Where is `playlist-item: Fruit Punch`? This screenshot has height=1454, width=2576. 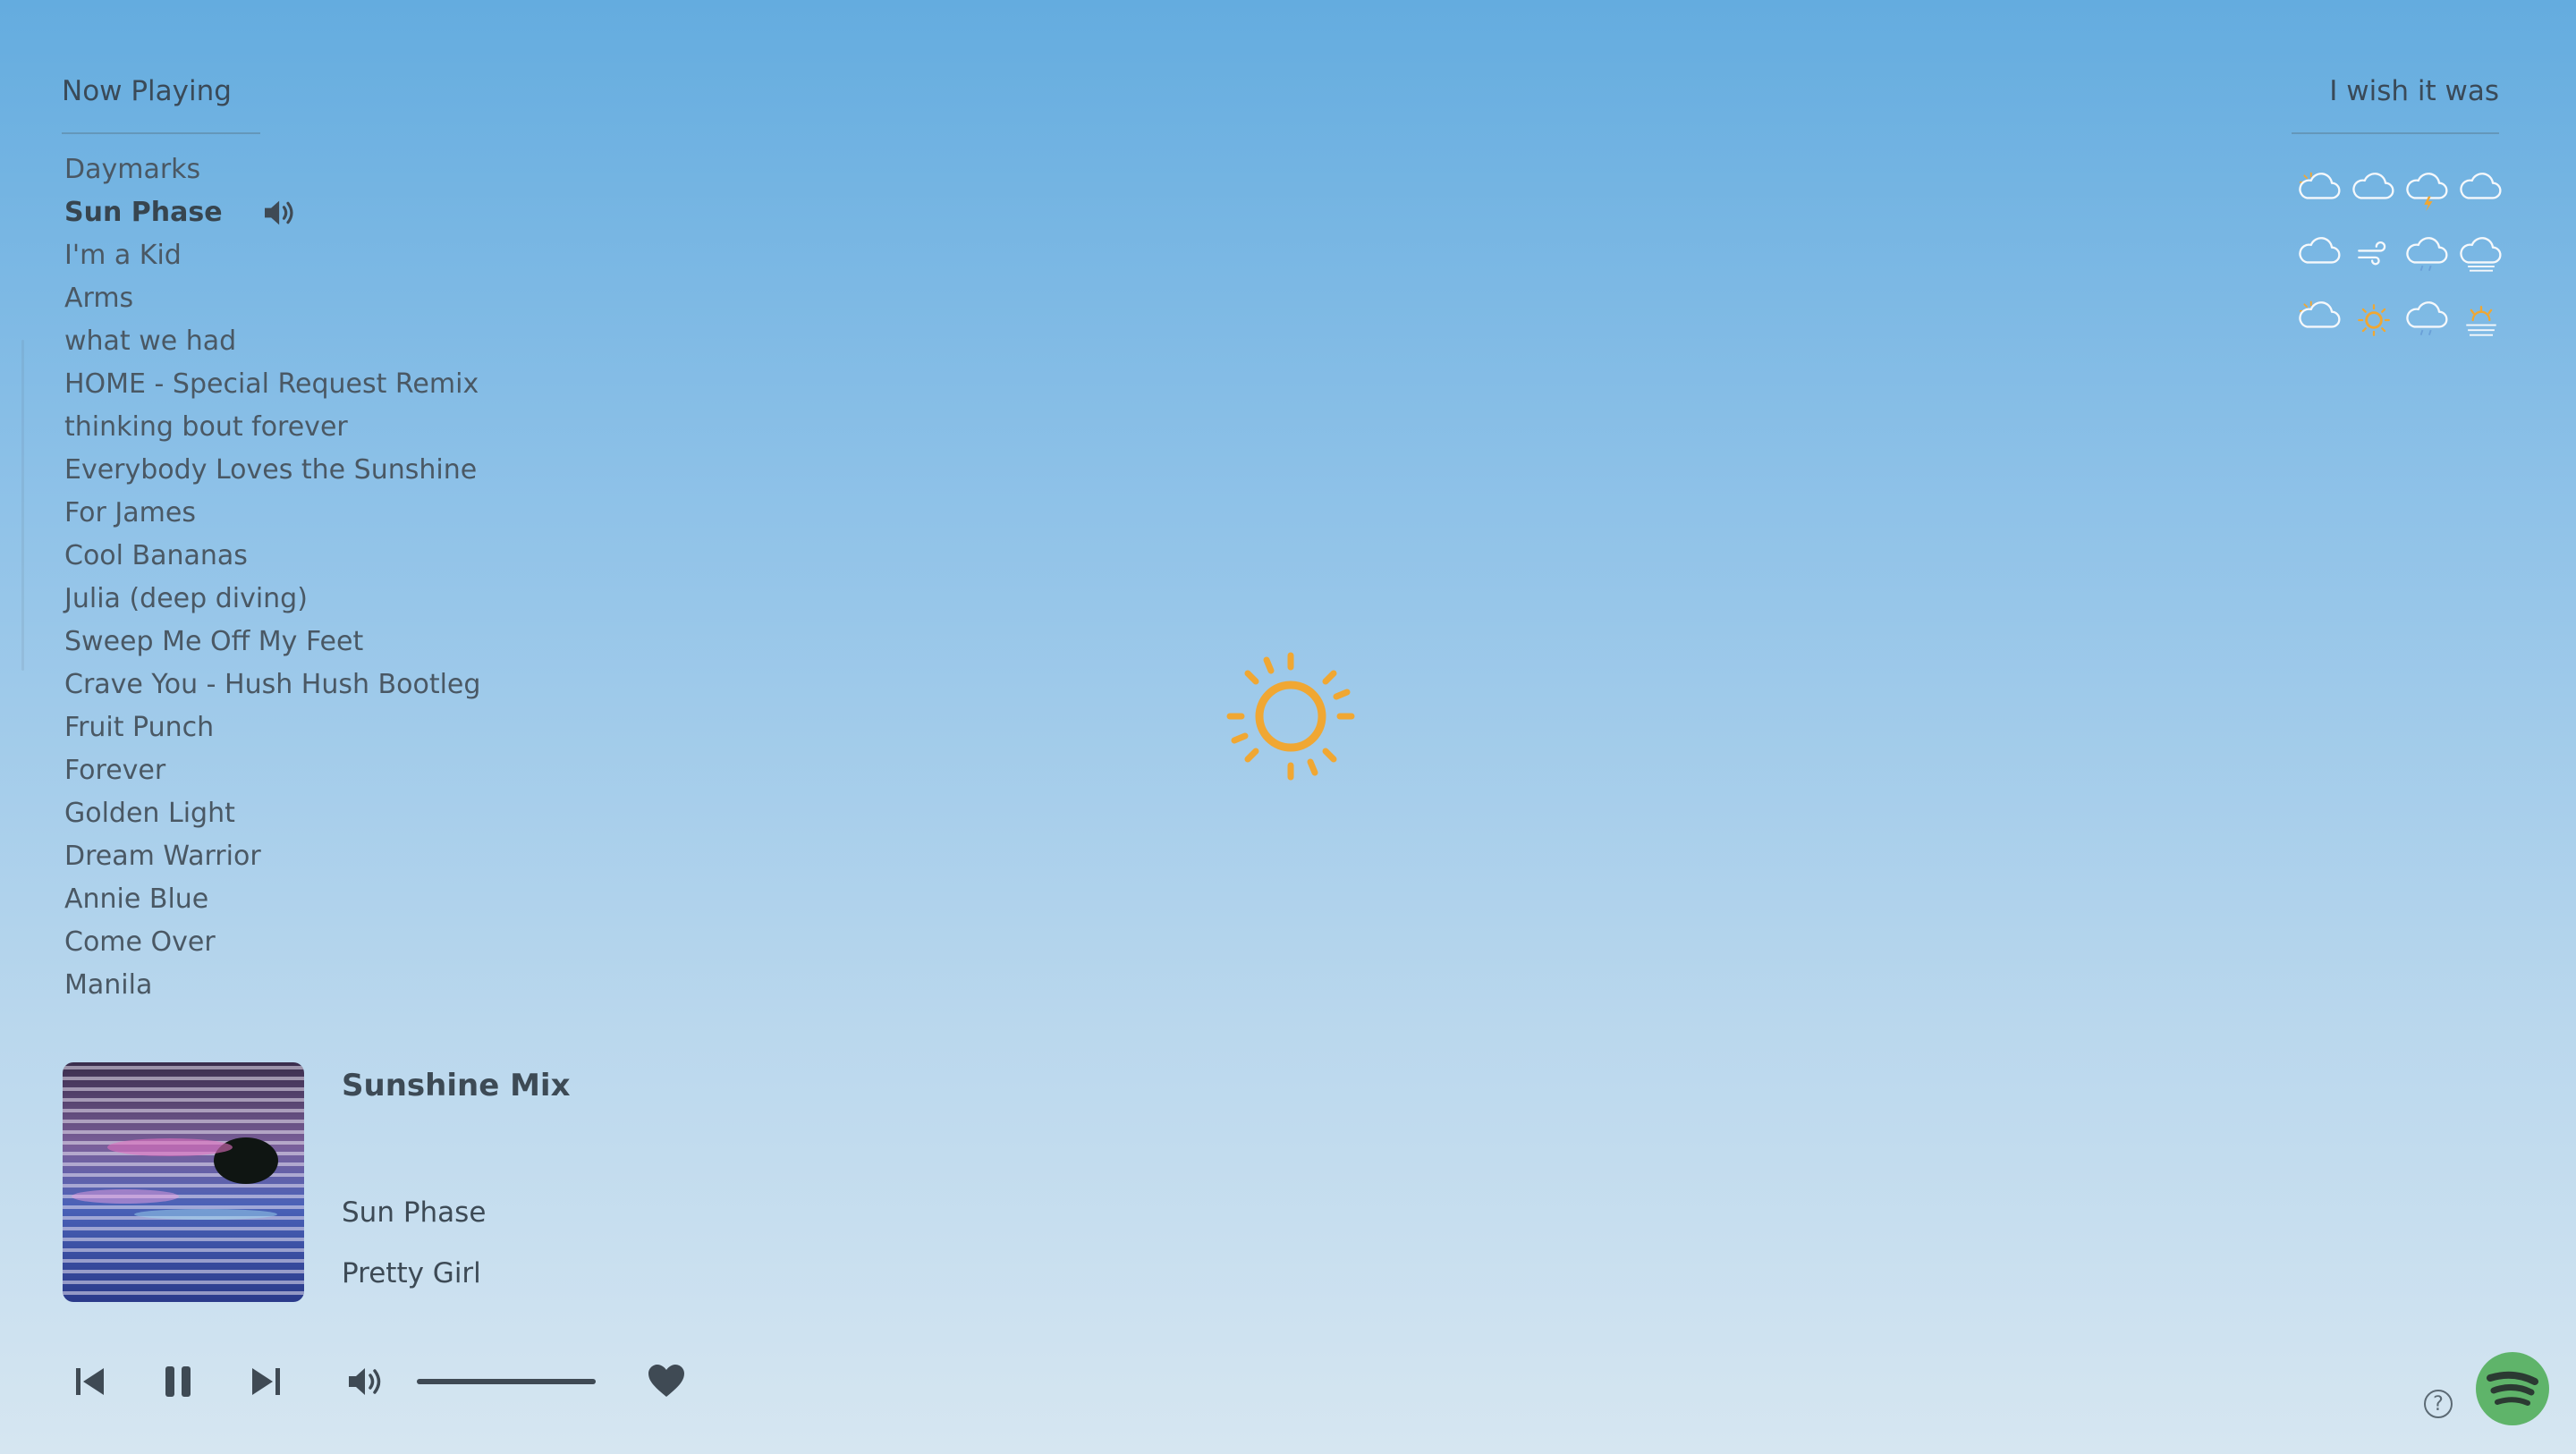 playlist-item: Fruit Punch is located at coordinates (272, 728).